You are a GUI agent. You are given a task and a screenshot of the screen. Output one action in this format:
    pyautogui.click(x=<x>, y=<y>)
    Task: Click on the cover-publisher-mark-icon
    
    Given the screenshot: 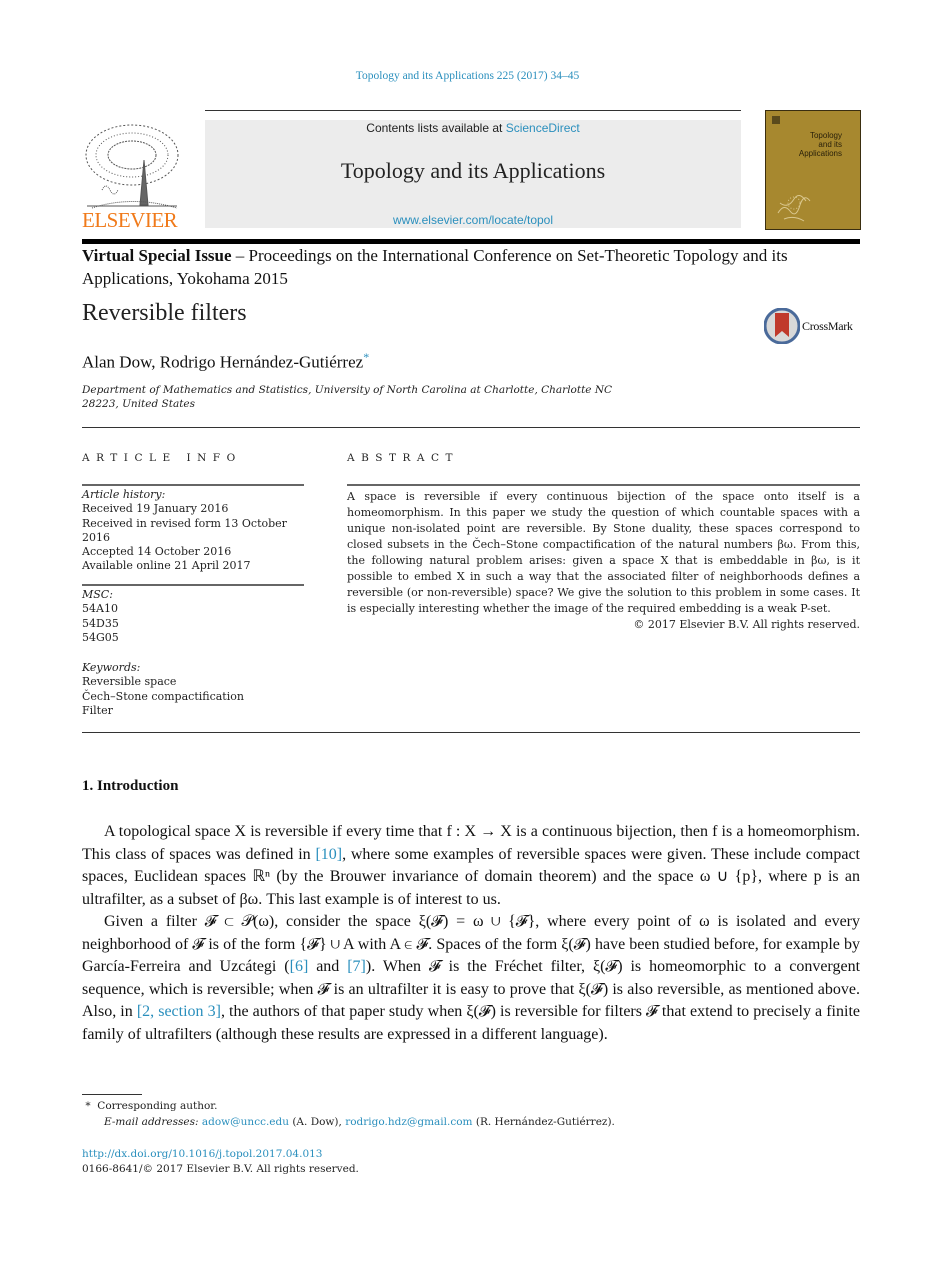 What is the action you would take?
    pyautogui.click(x=776, y=120)
    